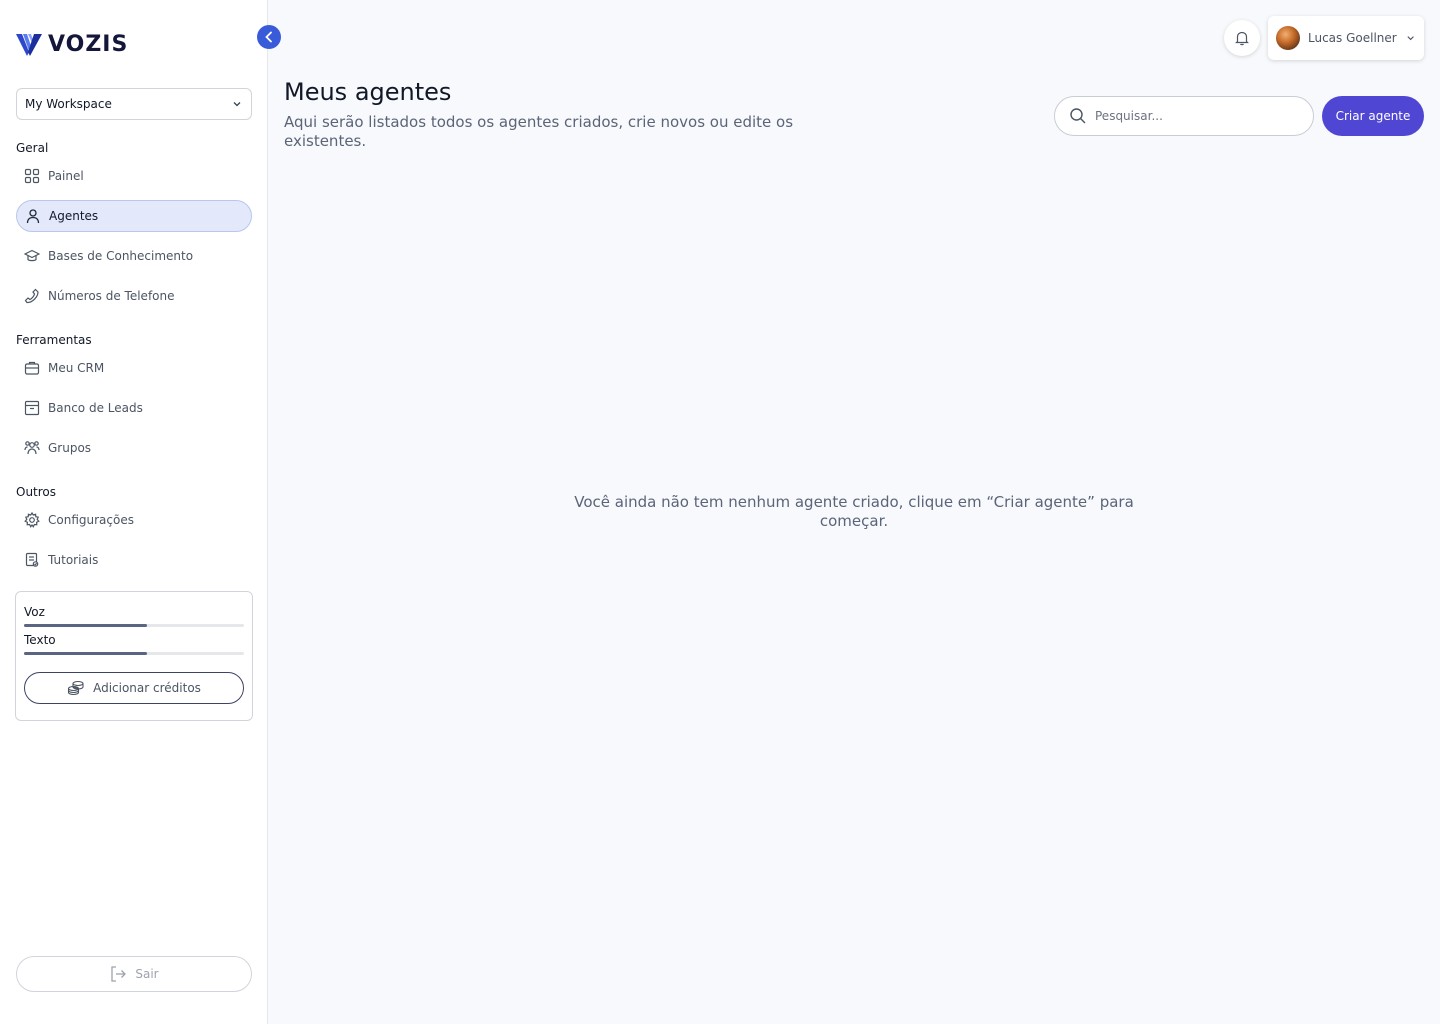 Image resolution: width=1440 pixels, height=1024 pixels. I want to click on sidebar-item-banco-de-leads: Banco de Leads, so click(134, 408).